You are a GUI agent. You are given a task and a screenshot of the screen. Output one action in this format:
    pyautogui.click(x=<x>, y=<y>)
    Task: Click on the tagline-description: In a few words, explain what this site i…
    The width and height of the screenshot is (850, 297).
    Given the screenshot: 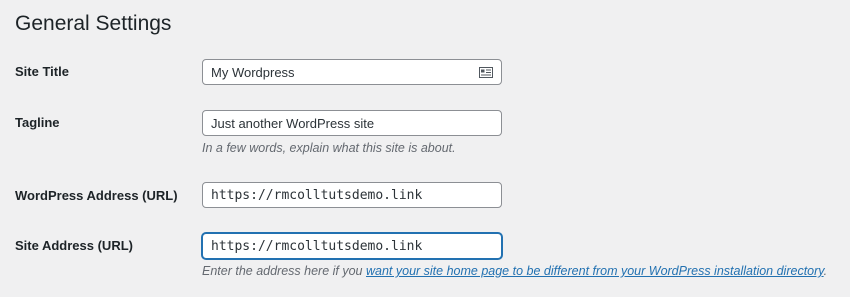 What is the action you would take?
    pyautogui.click(x=329, y=148)
    